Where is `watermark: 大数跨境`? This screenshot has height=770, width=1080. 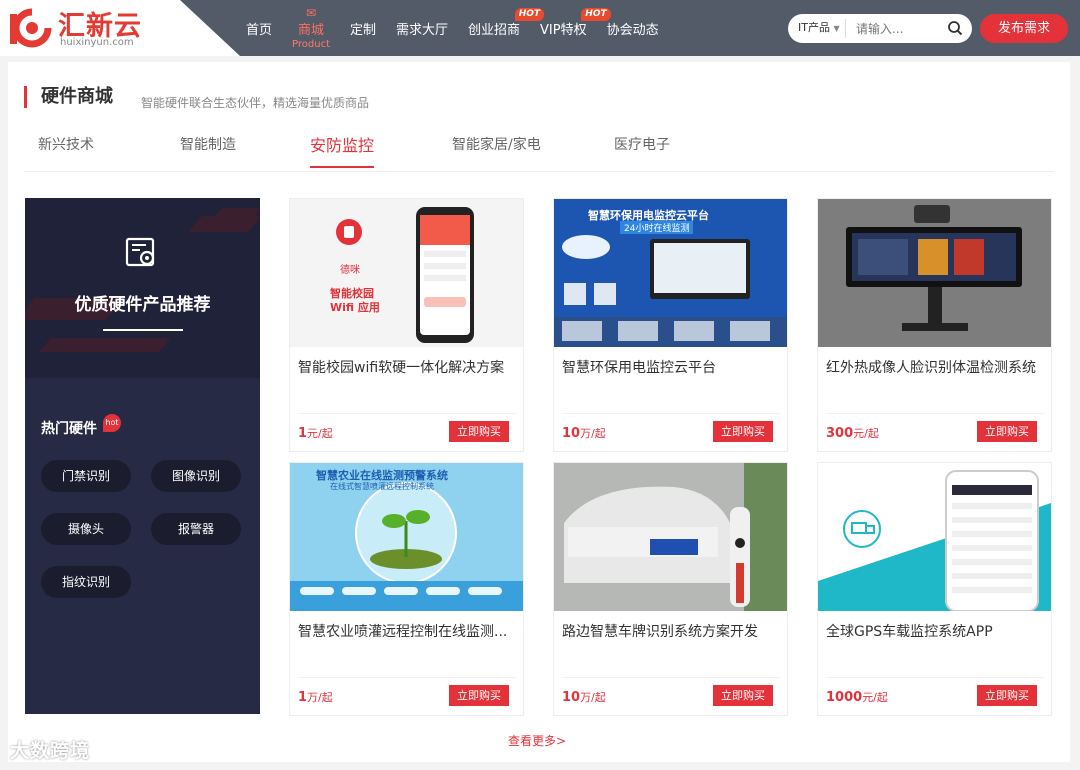 watermark: 大数跨境 is located at coordinates (50, 751).